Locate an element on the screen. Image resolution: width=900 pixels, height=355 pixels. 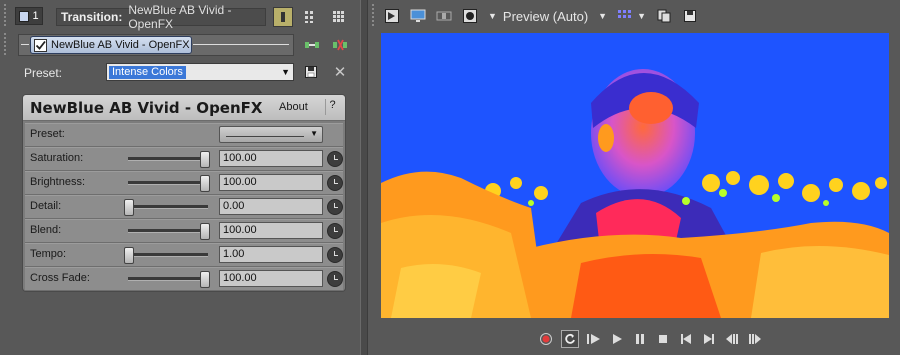
preset-dropdown: Intense Colors ▼ is located at coordinates (200, 72).